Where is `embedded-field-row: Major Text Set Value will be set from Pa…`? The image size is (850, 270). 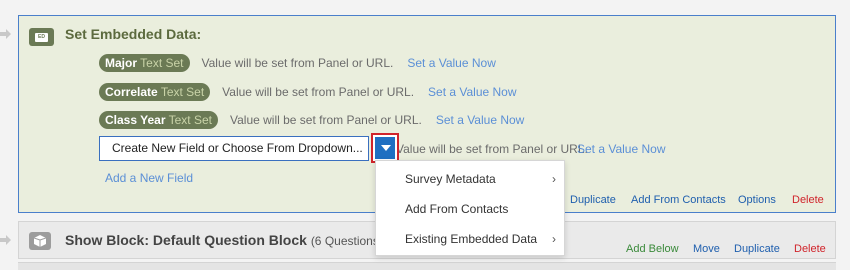
embedded-field-row: Major Text Set Value will be set from Pa… is located at coordinates (297, 63).